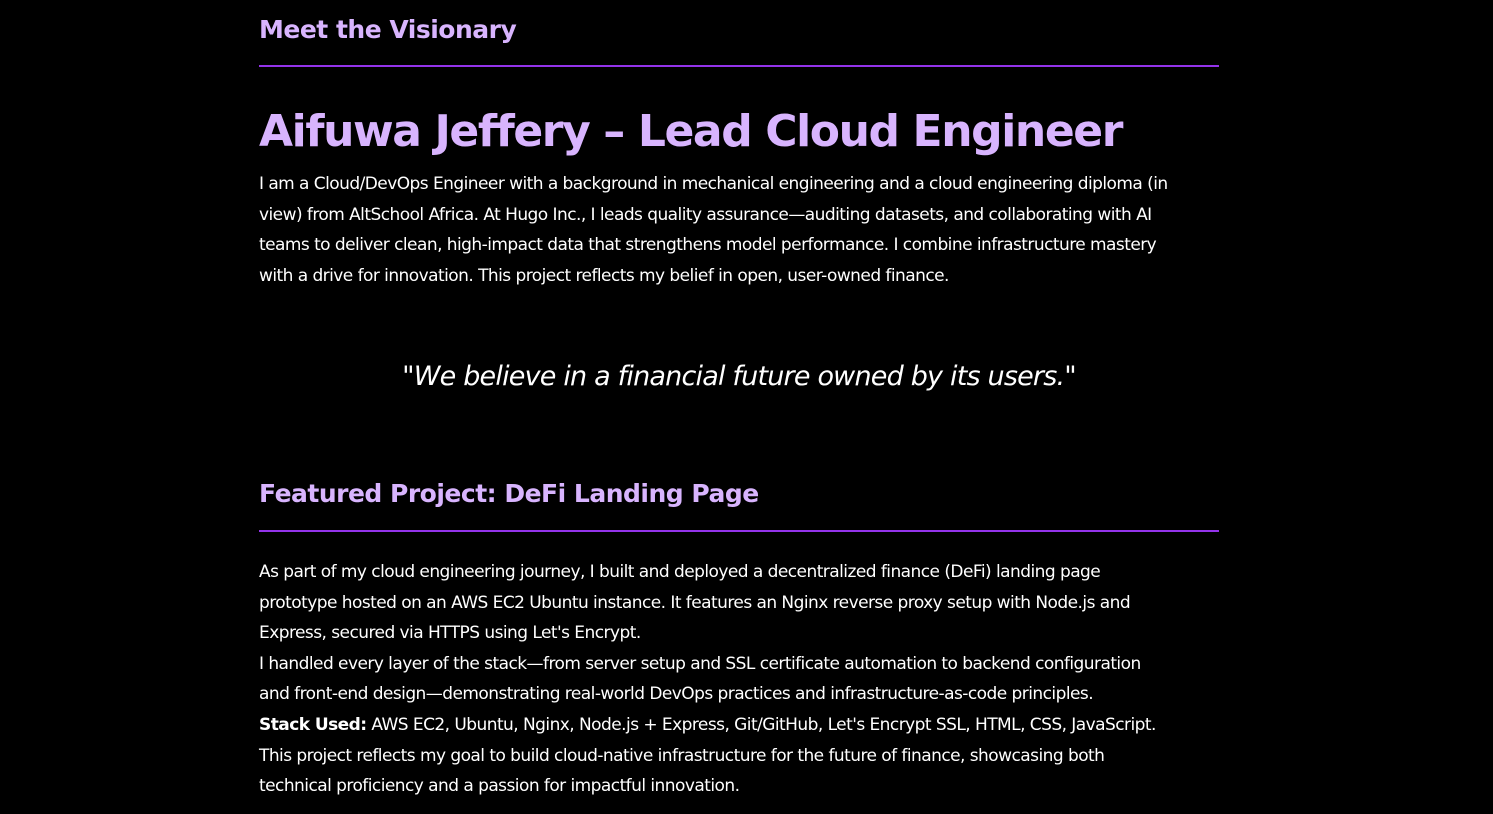 This screenshot has height=814, width=1493. I want to click on stack-label: Stack Used:, so click(313, 724).